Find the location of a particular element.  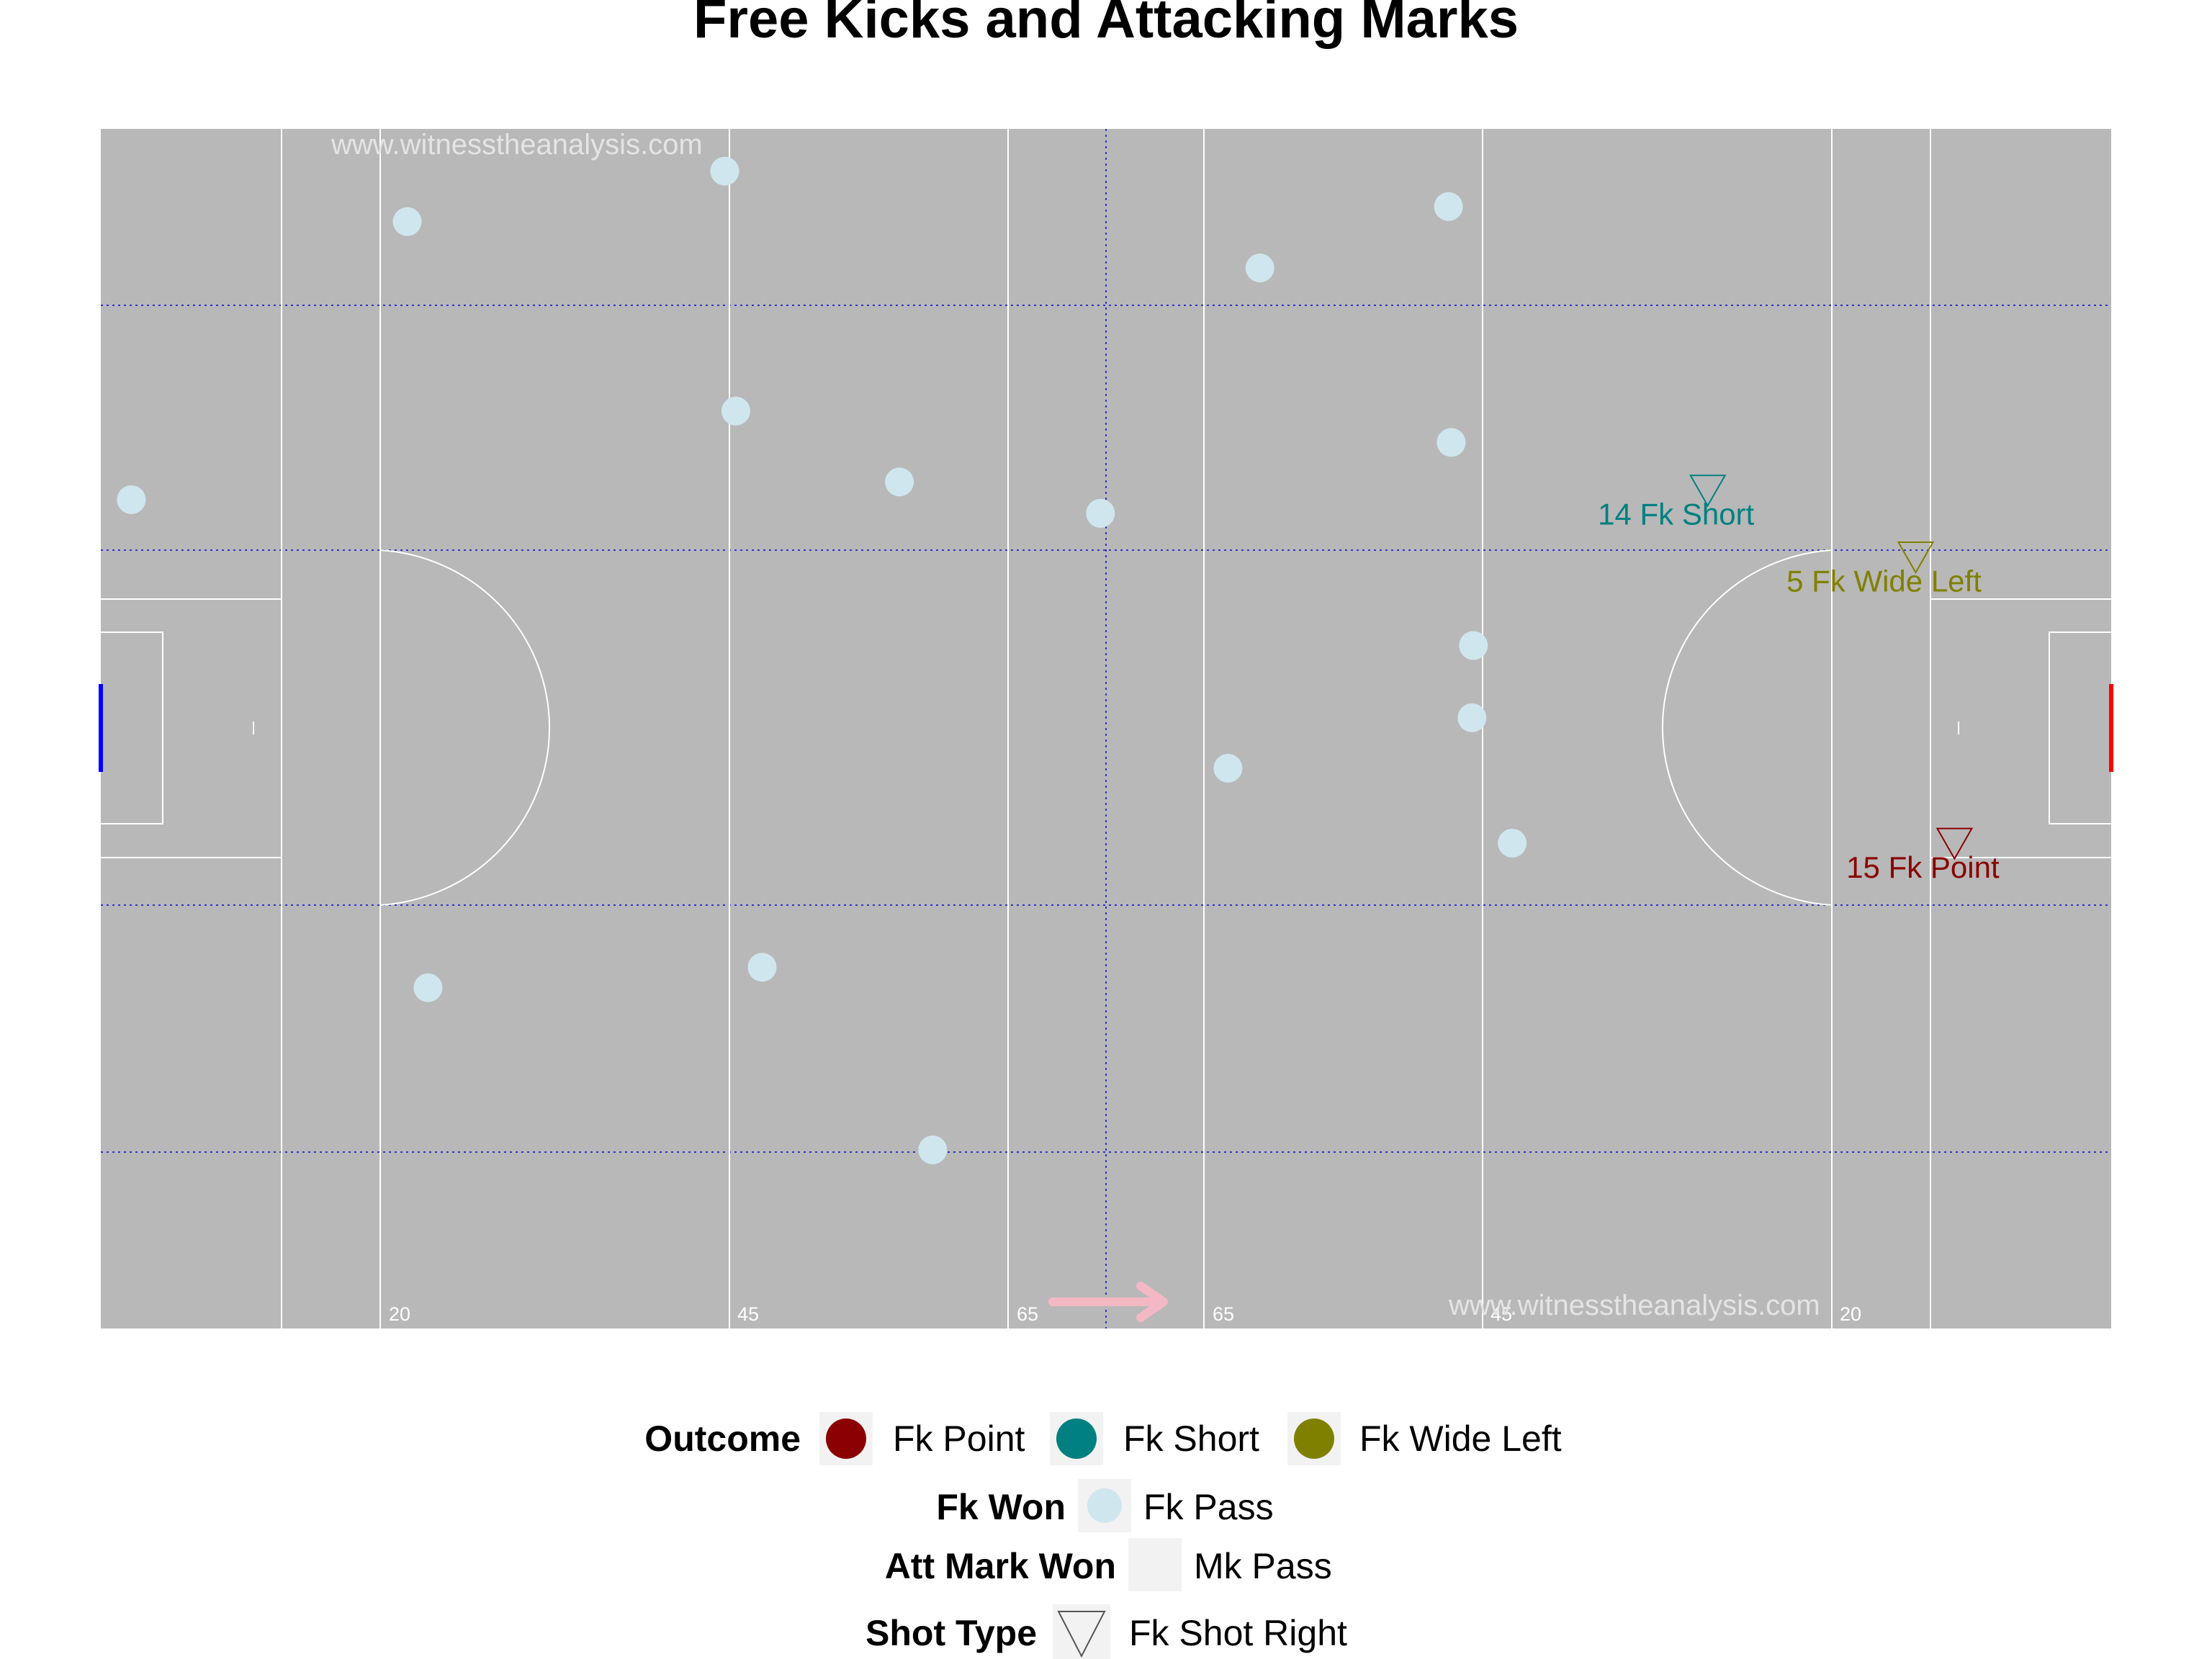

legend-key-mk-pass is located at coordinates (1155, 1564).